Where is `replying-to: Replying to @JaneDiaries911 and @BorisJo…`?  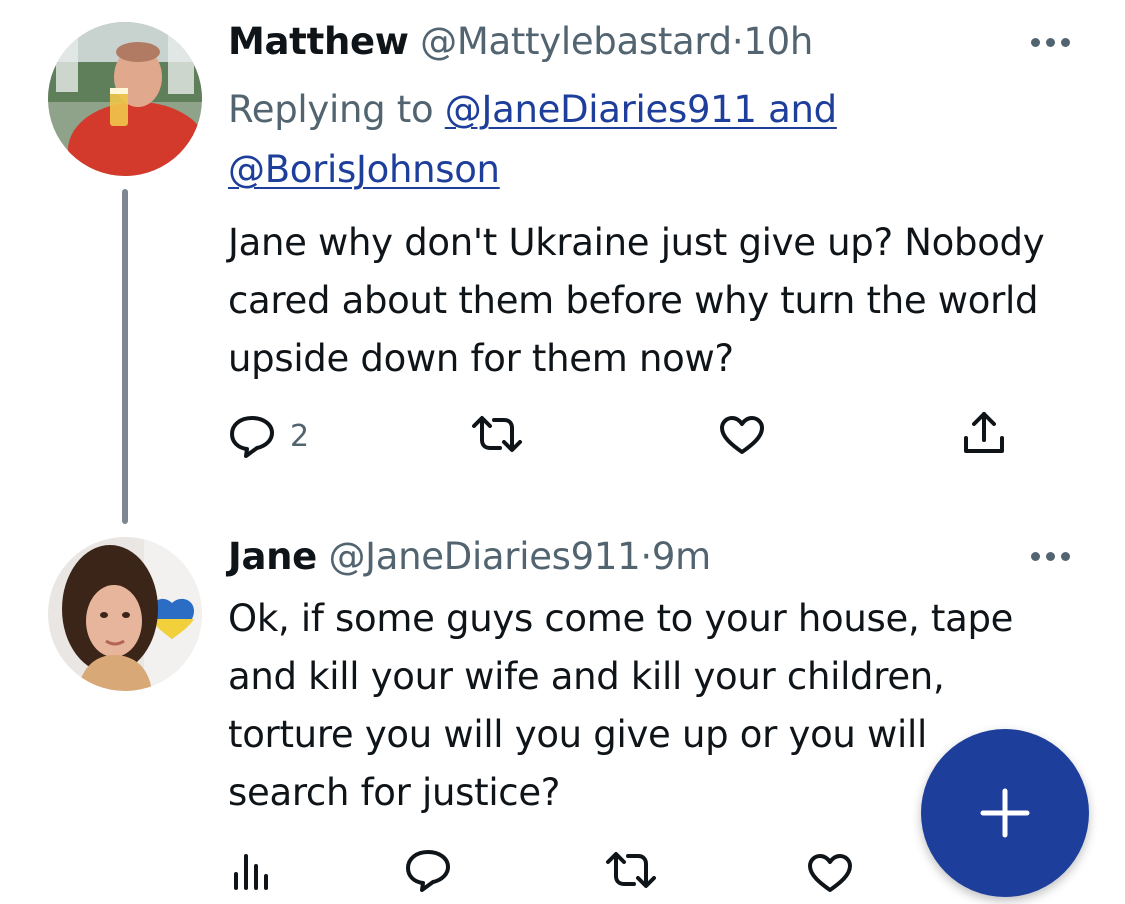
replying-to: Replying to @JaneDiaries911 and @BorisJo… is located at coordinates (608, 140).